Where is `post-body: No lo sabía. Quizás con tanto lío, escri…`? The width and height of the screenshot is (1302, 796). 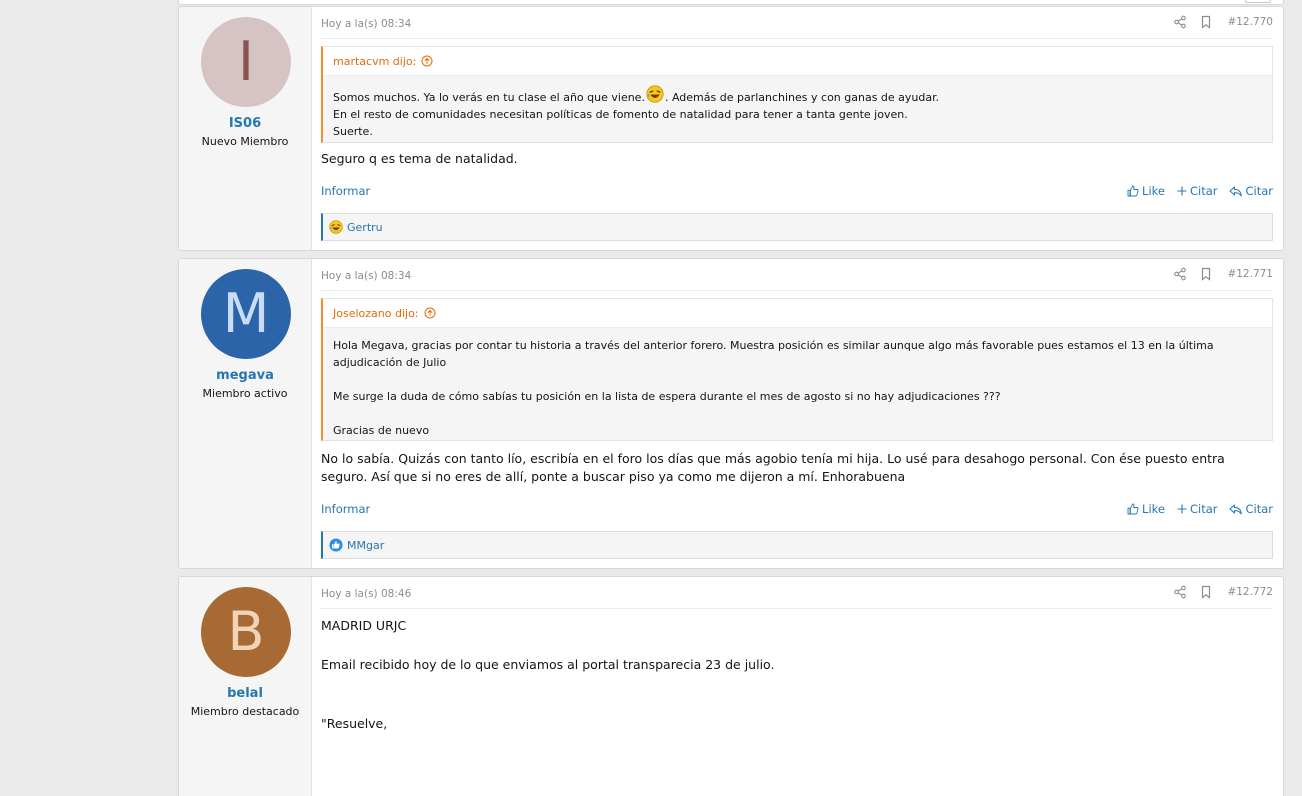
post-body: No lo sabía. Quizás con tanto lío, escri… is located at coordinates (773, 467).